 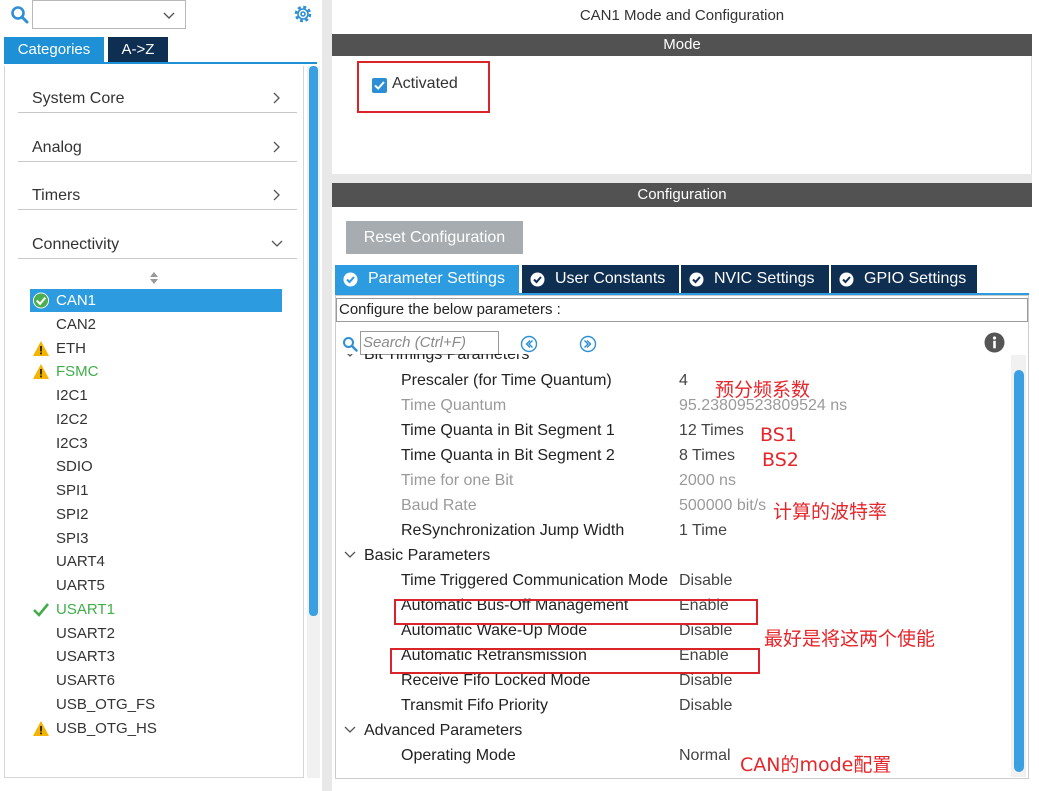 I want to click on list-item-label: I2C2, so click(x=72, y=419).